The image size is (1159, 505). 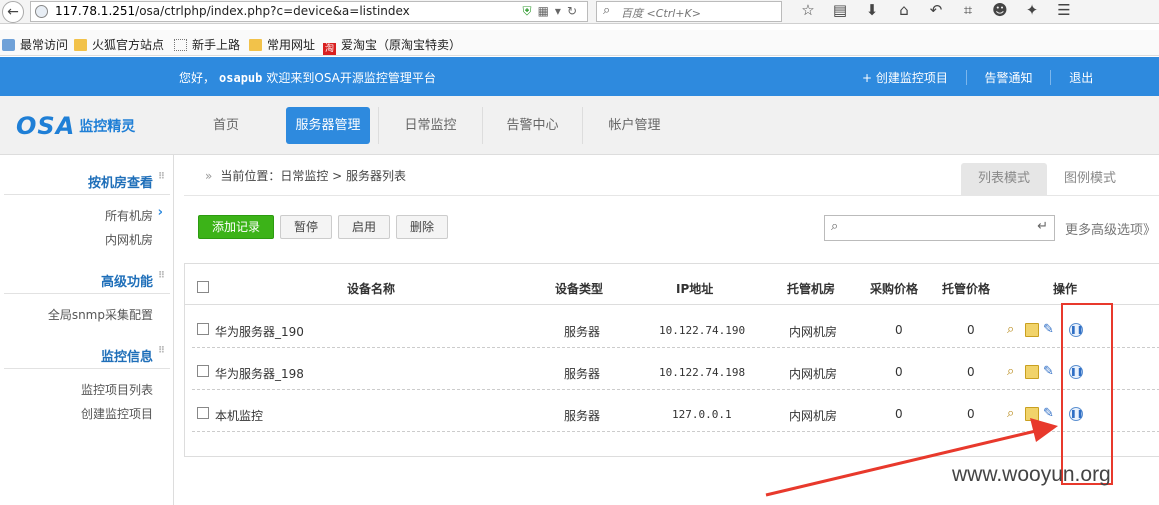 What do you see at coordinates (560, 11) in the screenshot?
I see `dropdown-icon: ▾` at bounding box center [560, 11].